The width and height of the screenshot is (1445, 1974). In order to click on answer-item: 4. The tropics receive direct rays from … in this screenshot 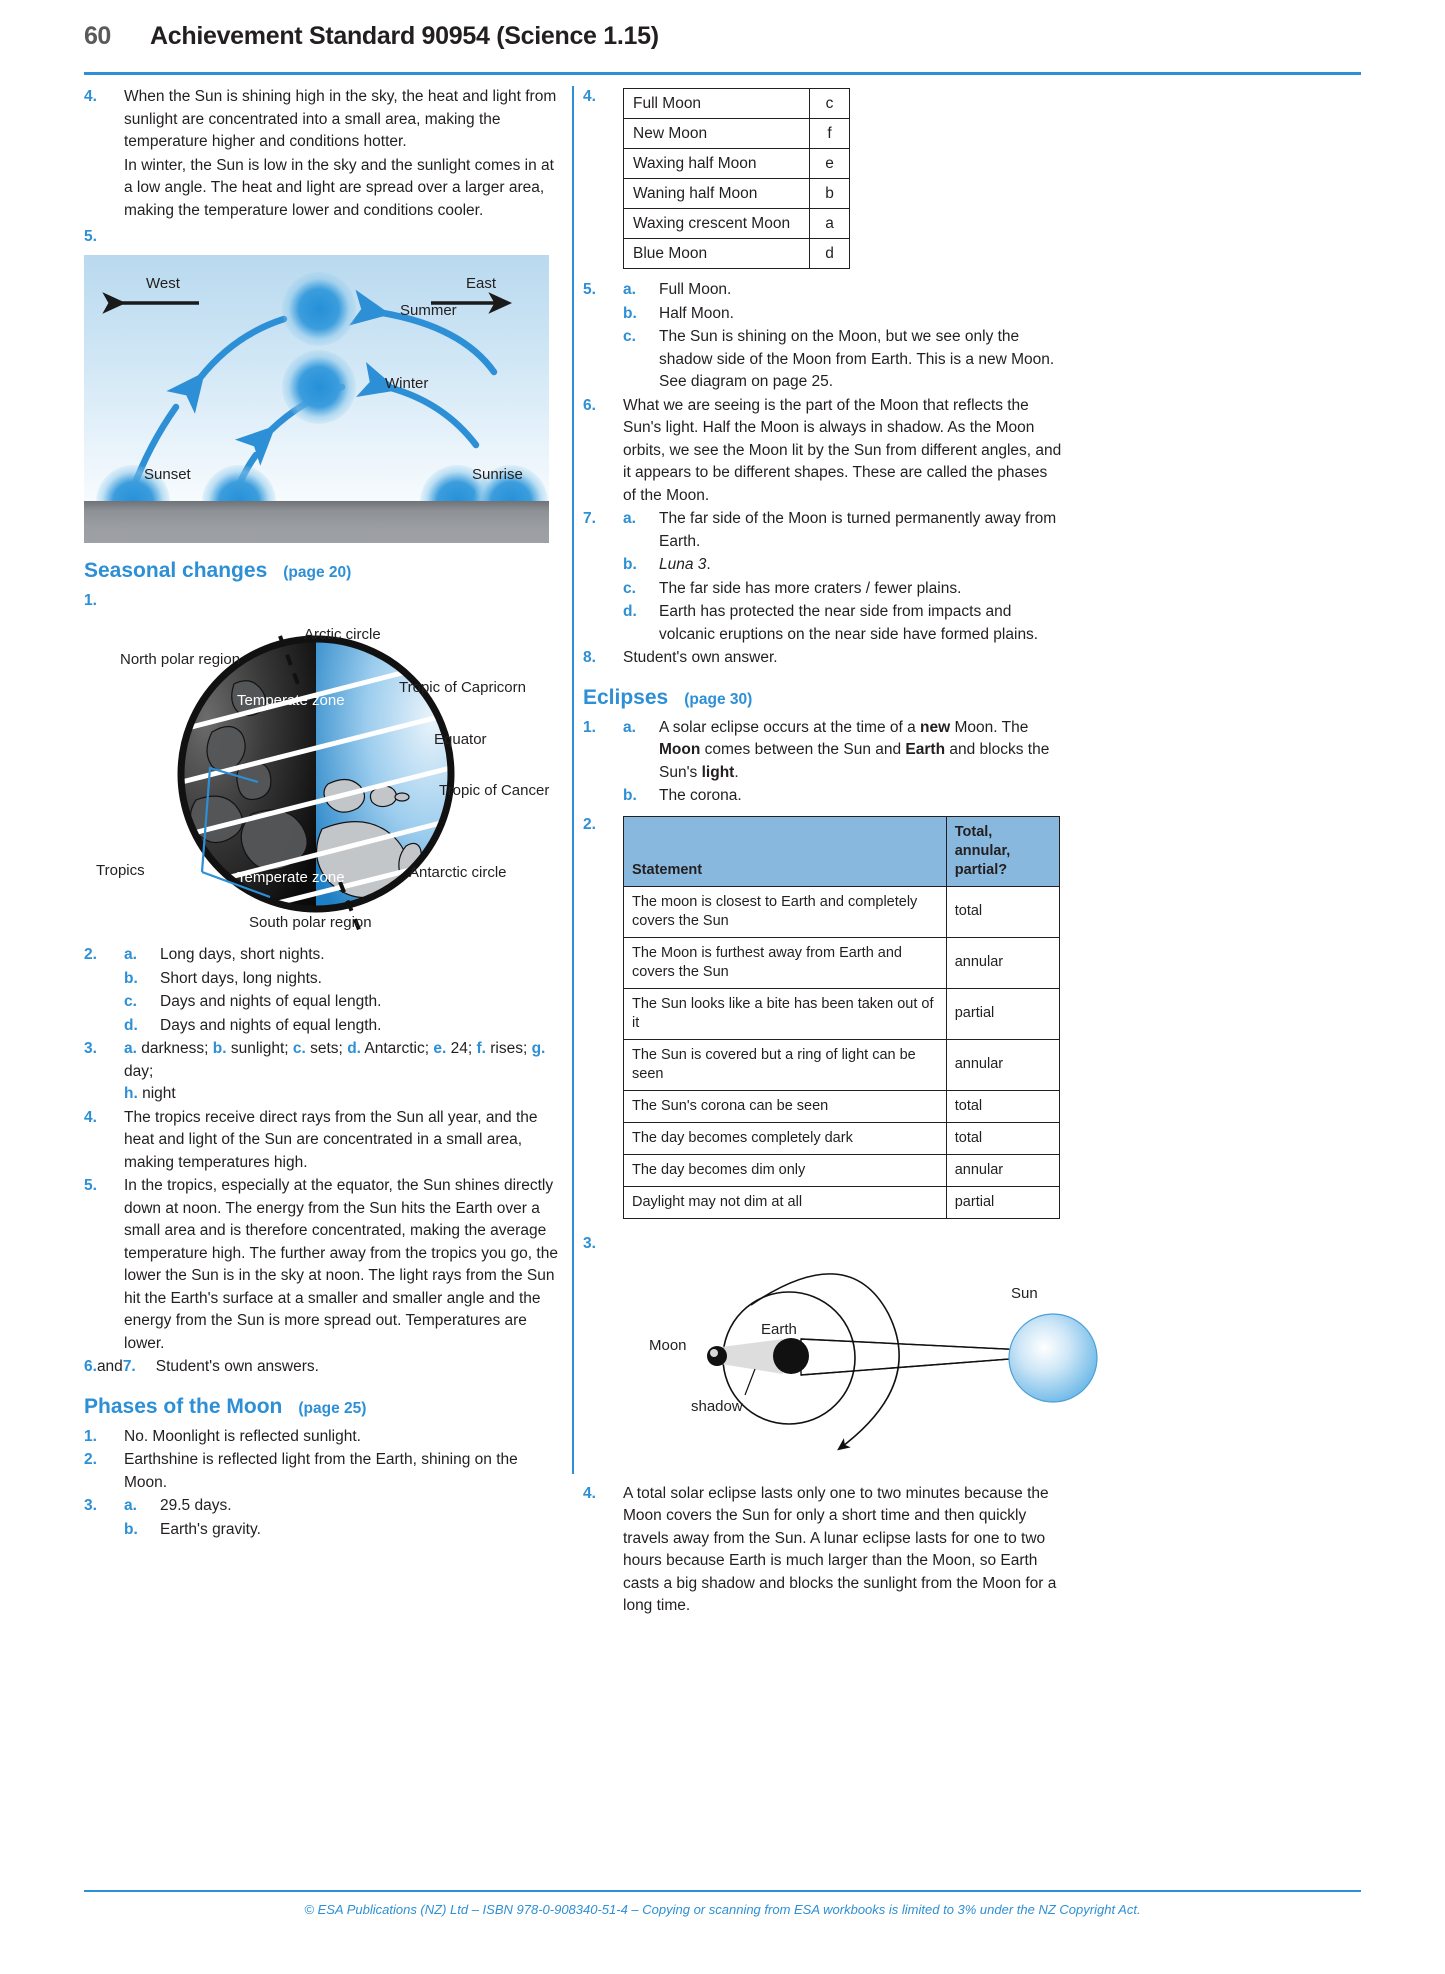, I will do `click(324, 1141)`.